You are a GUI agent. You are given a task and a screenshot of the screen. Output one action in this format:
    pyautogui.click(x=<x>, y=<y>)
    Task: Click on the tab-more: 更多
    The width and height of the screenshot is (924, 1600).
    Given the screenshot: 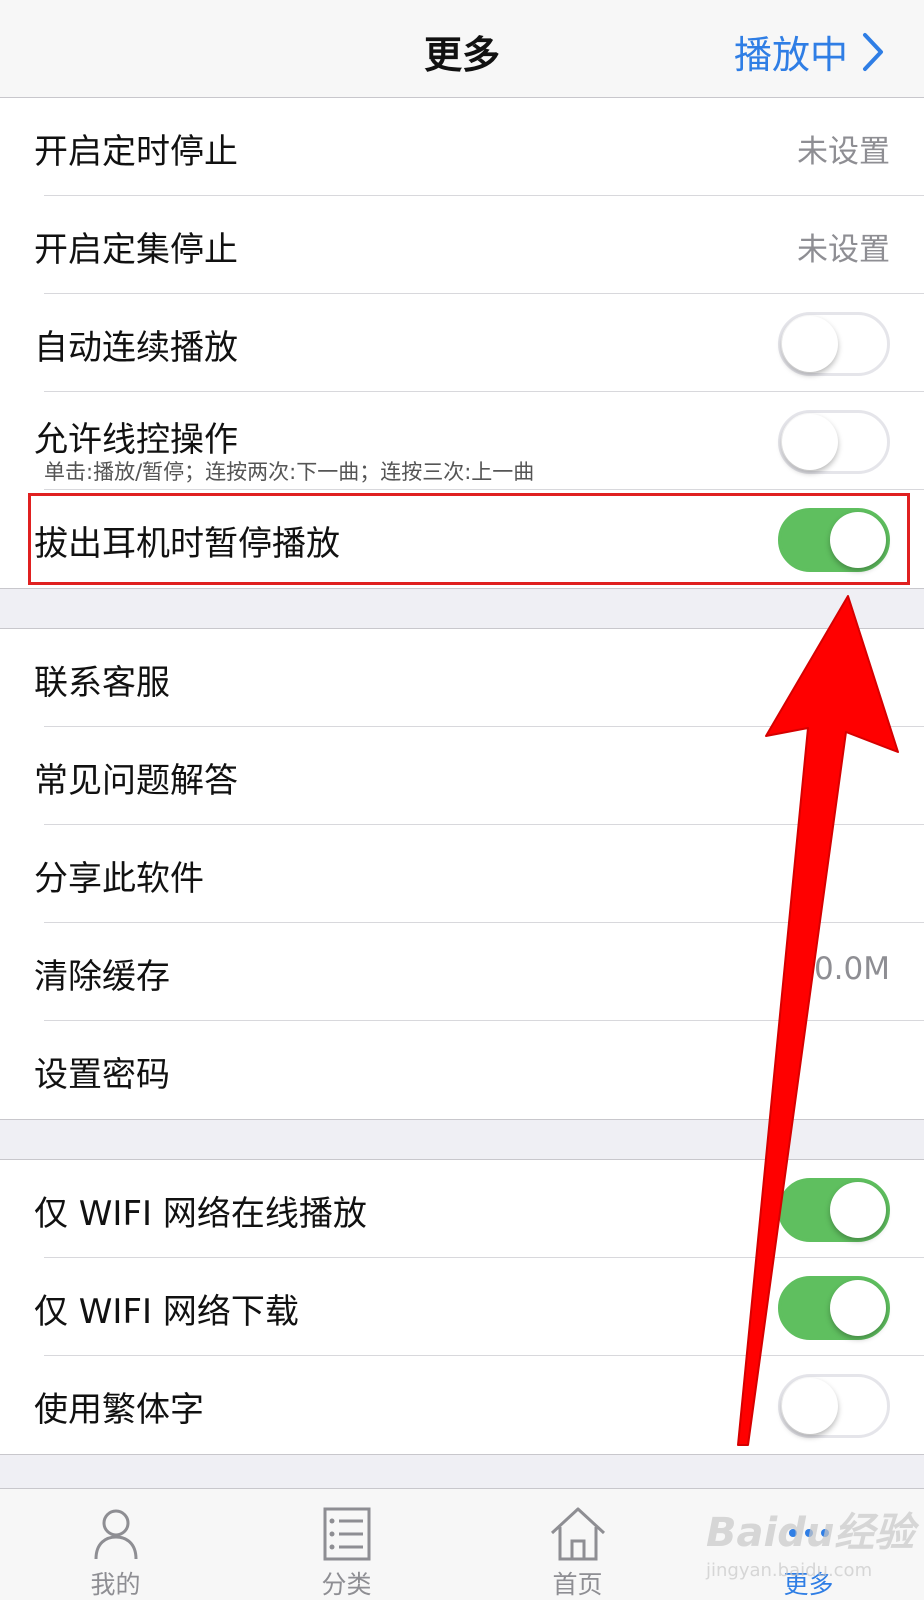 What is the action you would take?
    pyautogui.click(x=808, y=1544)
    